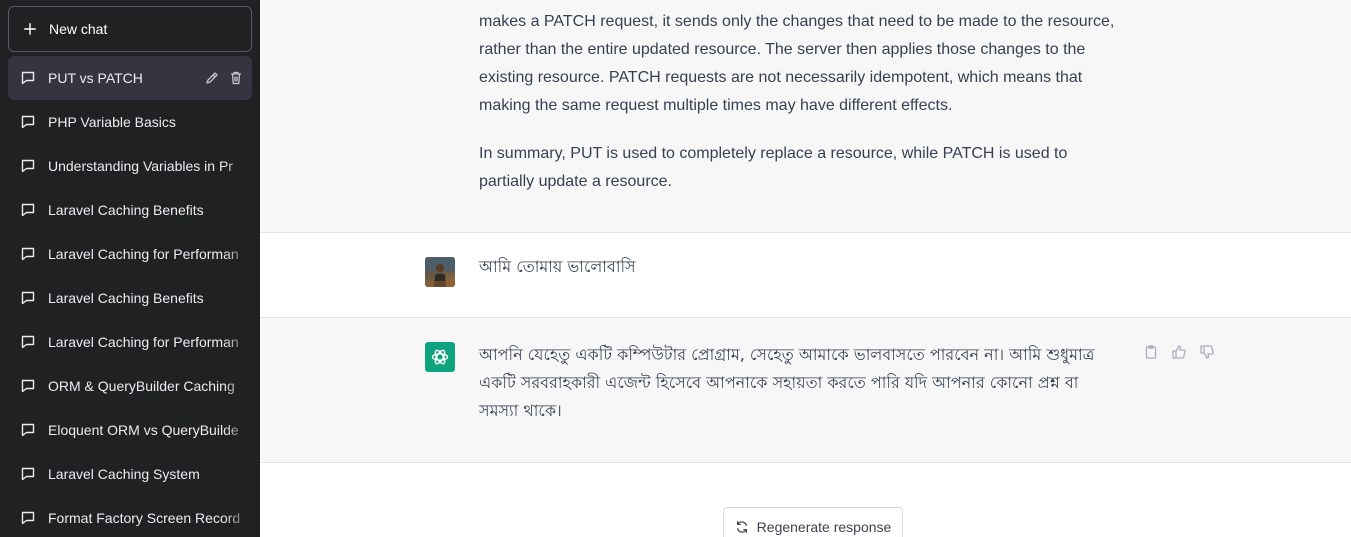 The width and height of the screenshot is (1351, 537). I want to click on message-actions, so click(1179, 352).